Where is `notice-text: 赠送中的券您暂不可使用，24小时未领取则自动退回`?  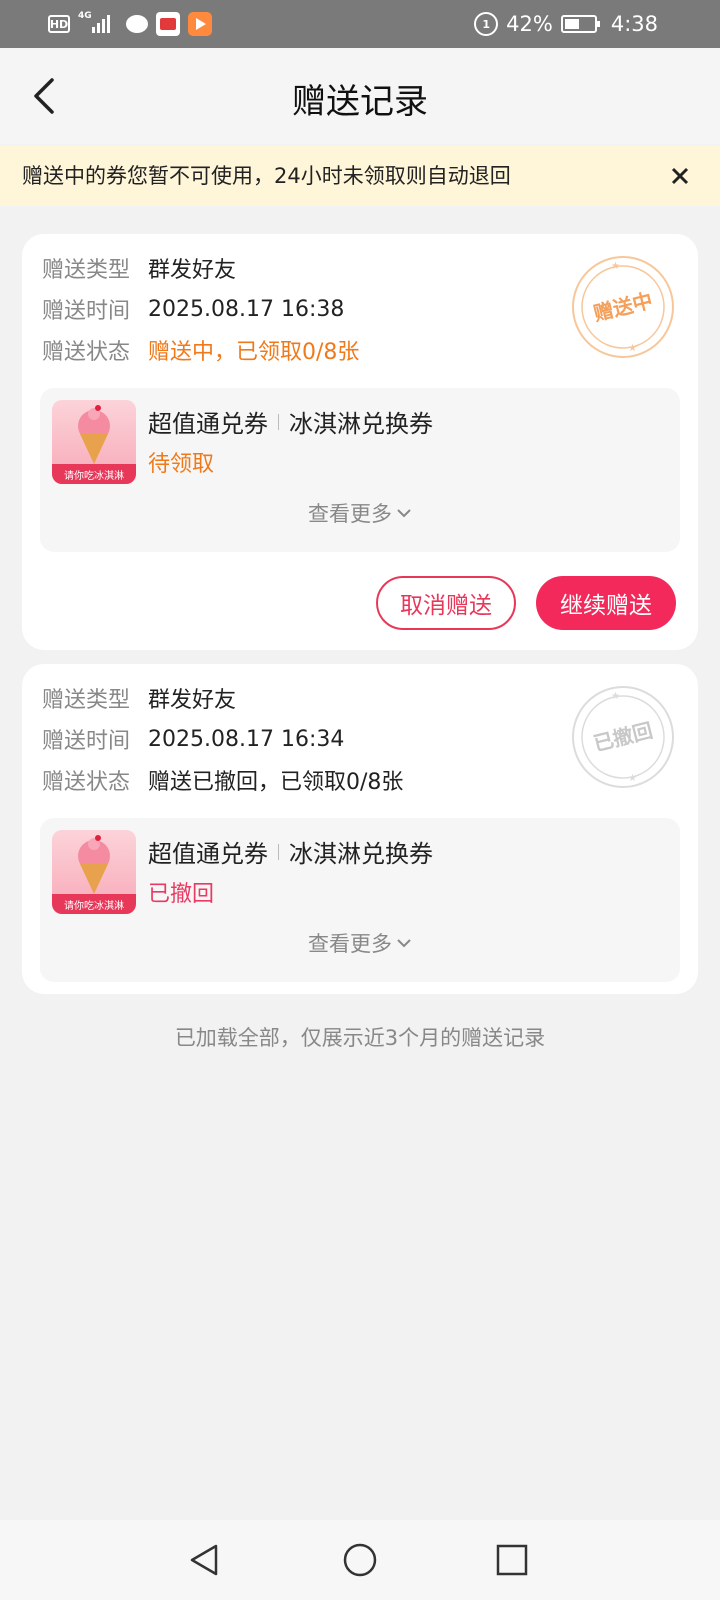 notice-text: 赠送中的券您暂不可使用，24小时未领取则自动退回 is located at coordinates (266, 176).